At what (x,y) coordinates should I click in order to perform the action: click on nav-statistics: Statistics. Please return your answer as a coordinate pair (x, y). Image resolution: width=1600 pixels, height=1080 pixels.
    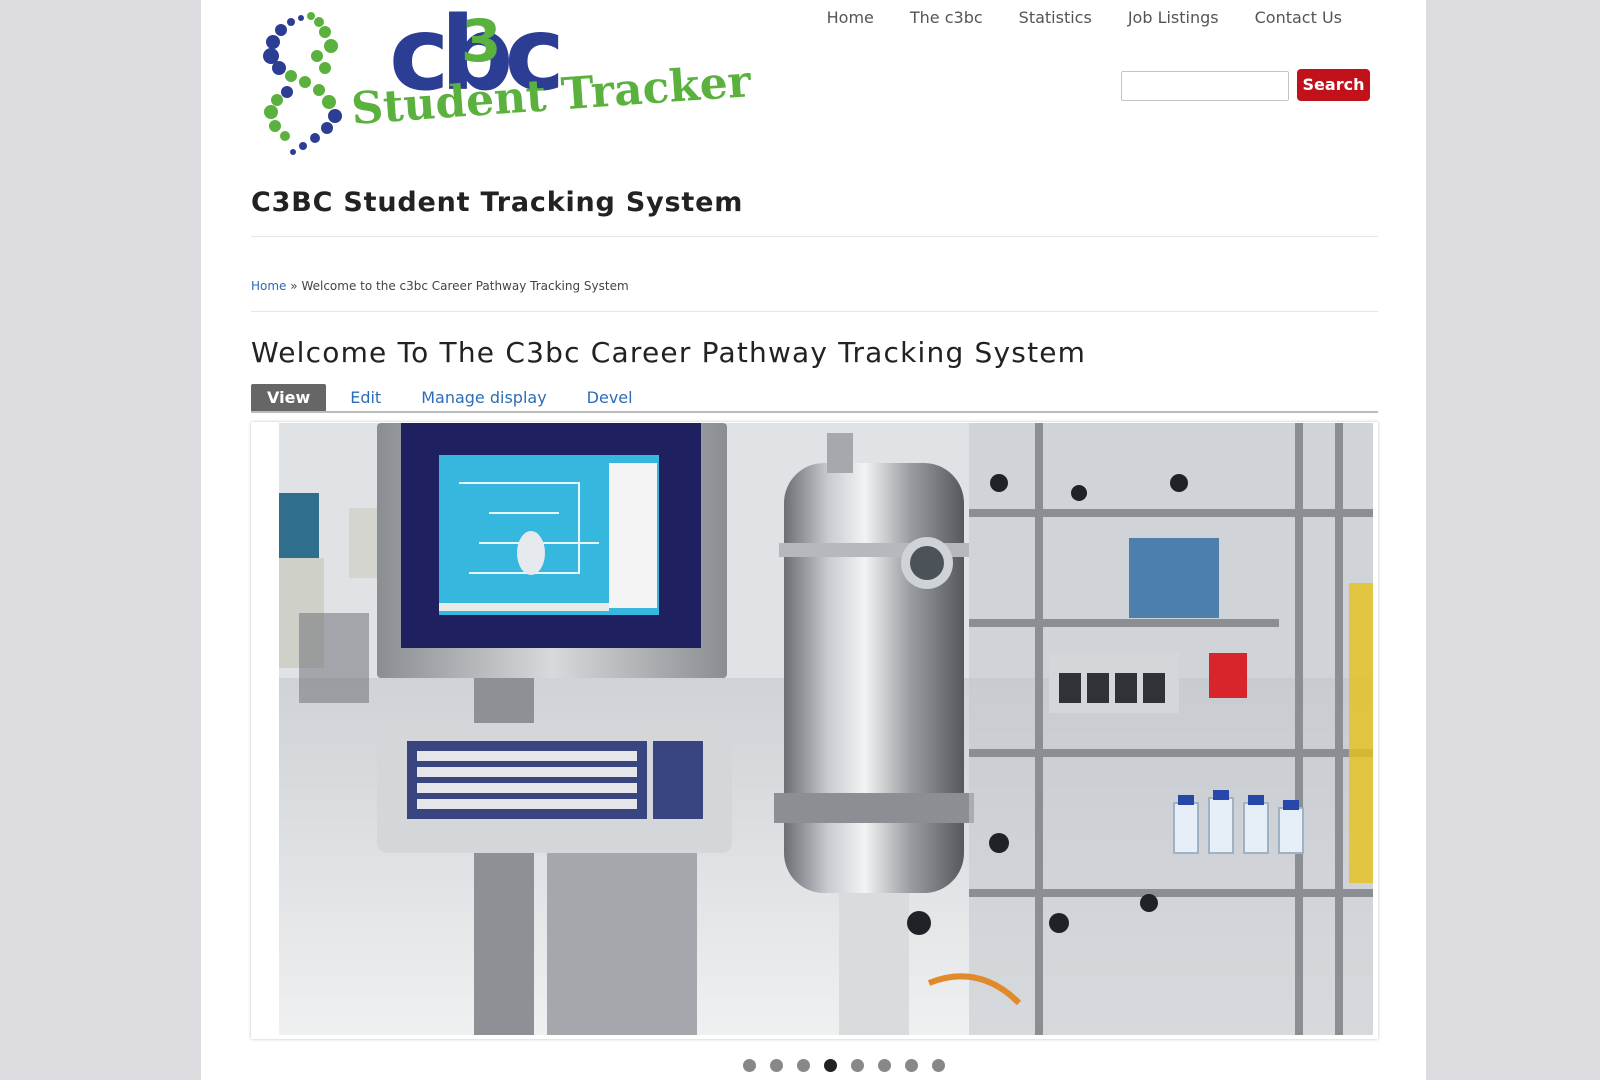
    Looking at the image, I should click on (1055, 18).